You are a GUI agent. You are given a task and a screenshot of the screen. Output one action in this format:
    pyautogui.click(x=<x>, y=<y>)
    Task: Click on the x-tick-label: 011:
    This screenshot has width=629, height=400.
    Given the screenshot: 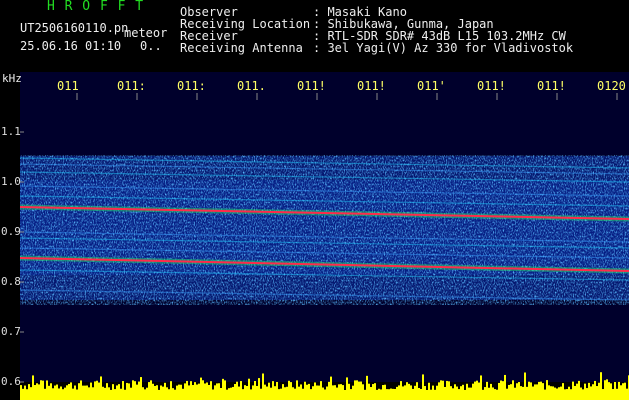 What is the action you would take?
    pyautogui.click(x=191, y=86)
    